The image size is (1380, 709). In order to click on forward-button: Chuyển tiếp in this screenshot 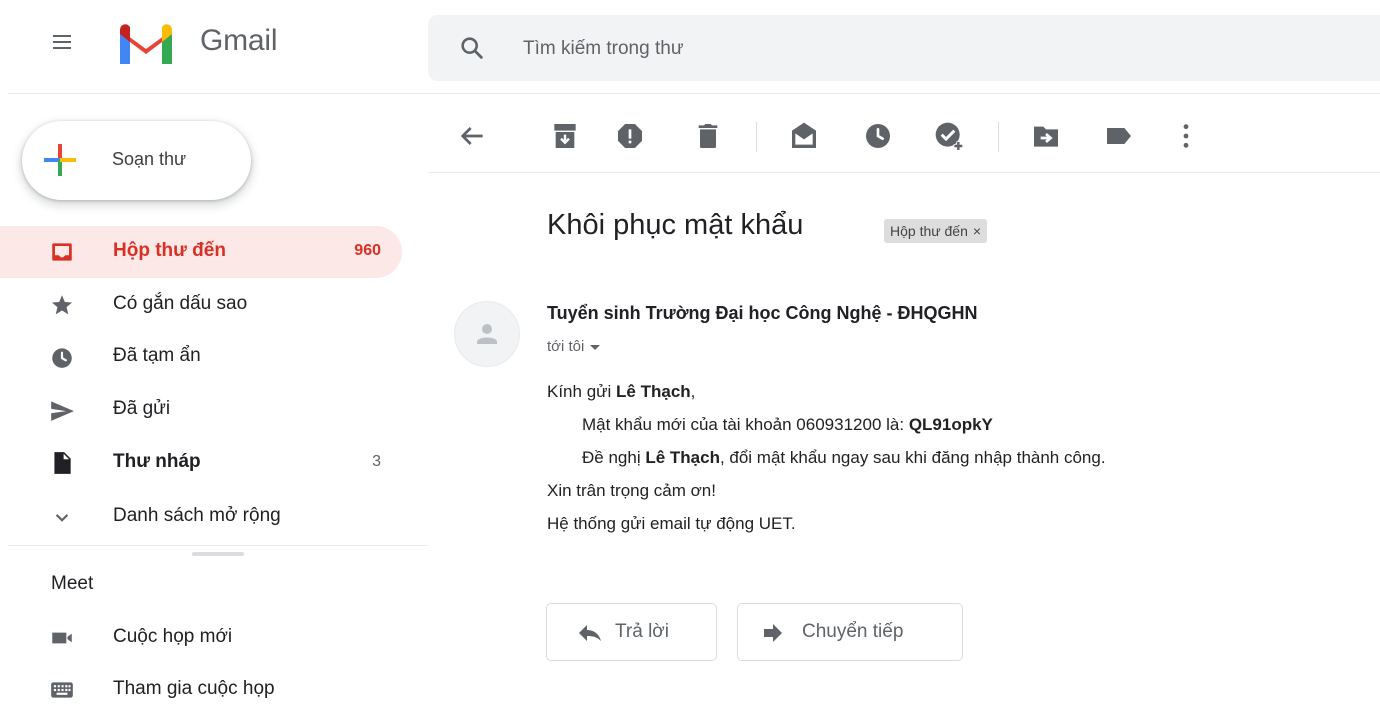, I will do `click(850, 632)`.